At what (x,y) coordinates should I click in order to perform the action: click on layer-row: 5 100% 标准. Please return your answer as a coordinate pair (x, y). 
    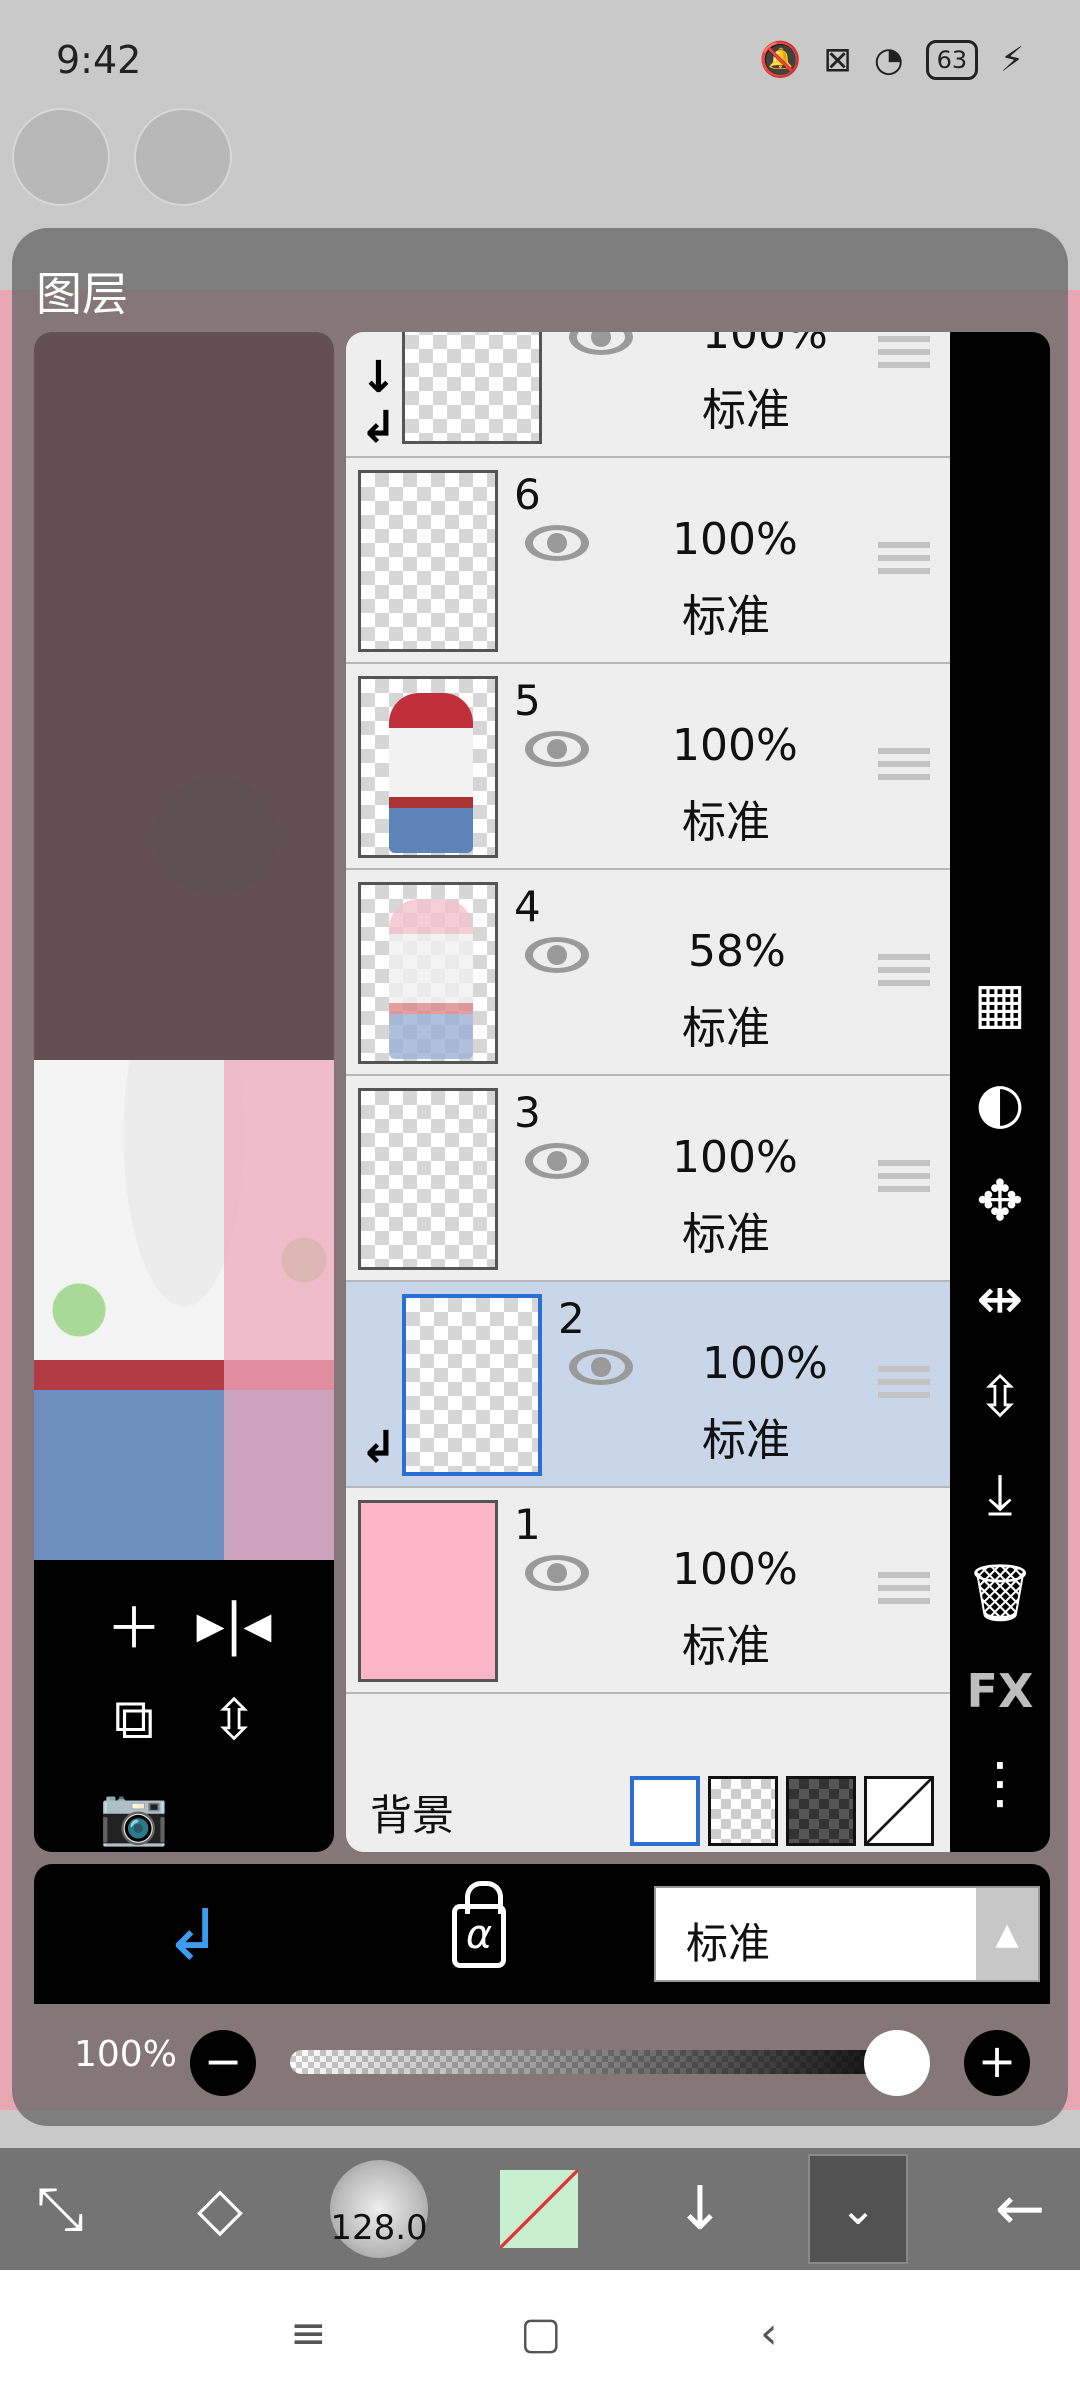
    Looking at the image, I should click on (648, 767).